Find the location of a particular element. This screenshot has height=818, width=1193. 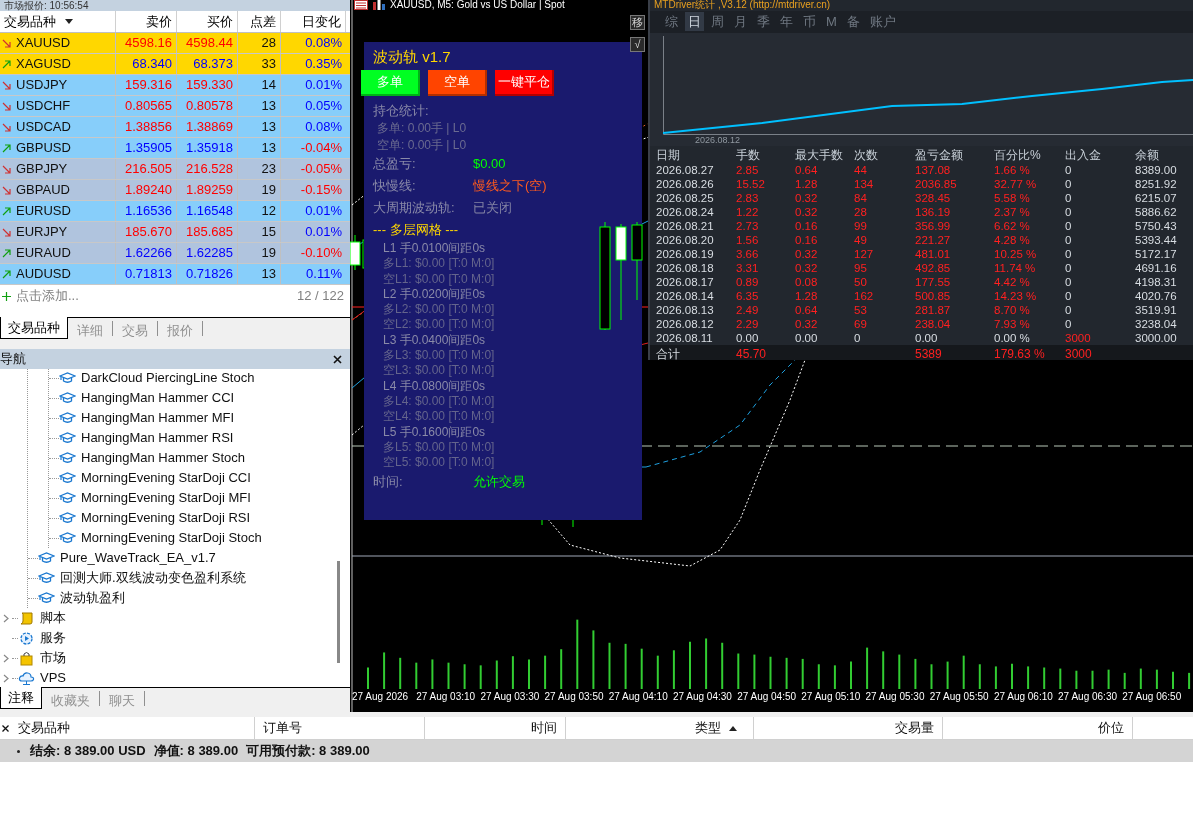

navigator-item: HangingMan Hammer Stoch is located at coordinates (152, 458).